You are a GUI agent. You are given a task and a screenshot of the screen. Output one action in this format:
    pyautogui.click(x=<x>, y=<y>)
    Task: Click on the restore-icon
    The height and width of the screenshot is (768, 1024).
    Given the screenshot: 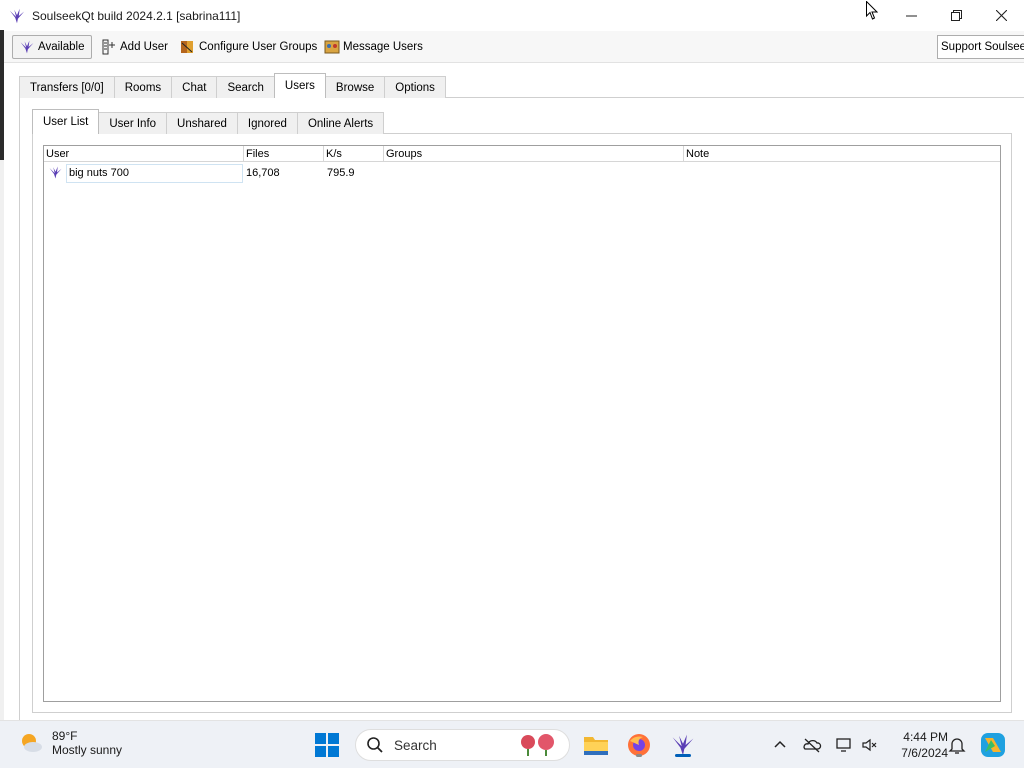 What is the action you would take?
    pyautogui.click(x=956, y=15)
    